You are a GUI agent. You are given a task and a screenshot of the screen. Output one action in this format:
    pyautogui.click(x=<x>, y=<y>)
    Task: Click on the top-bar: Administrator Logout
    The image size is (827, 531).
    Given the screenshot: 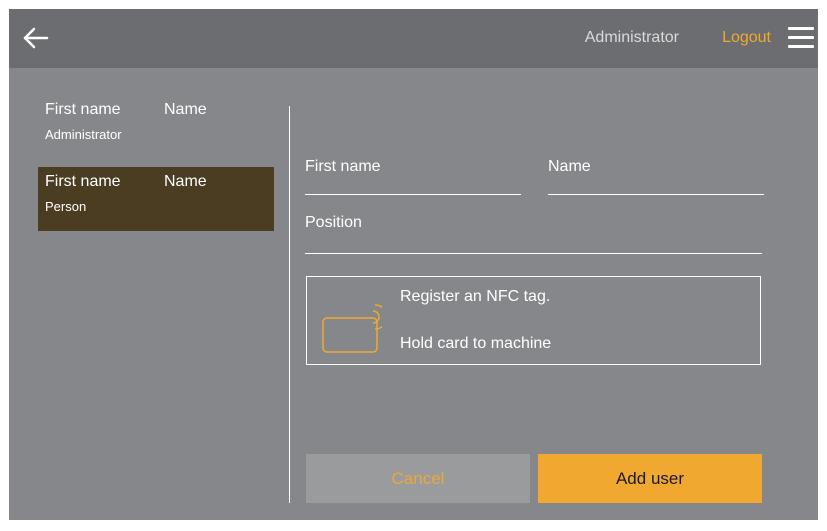 What is the action you would take?
    pyautogui.click(x=413, y=38)
    